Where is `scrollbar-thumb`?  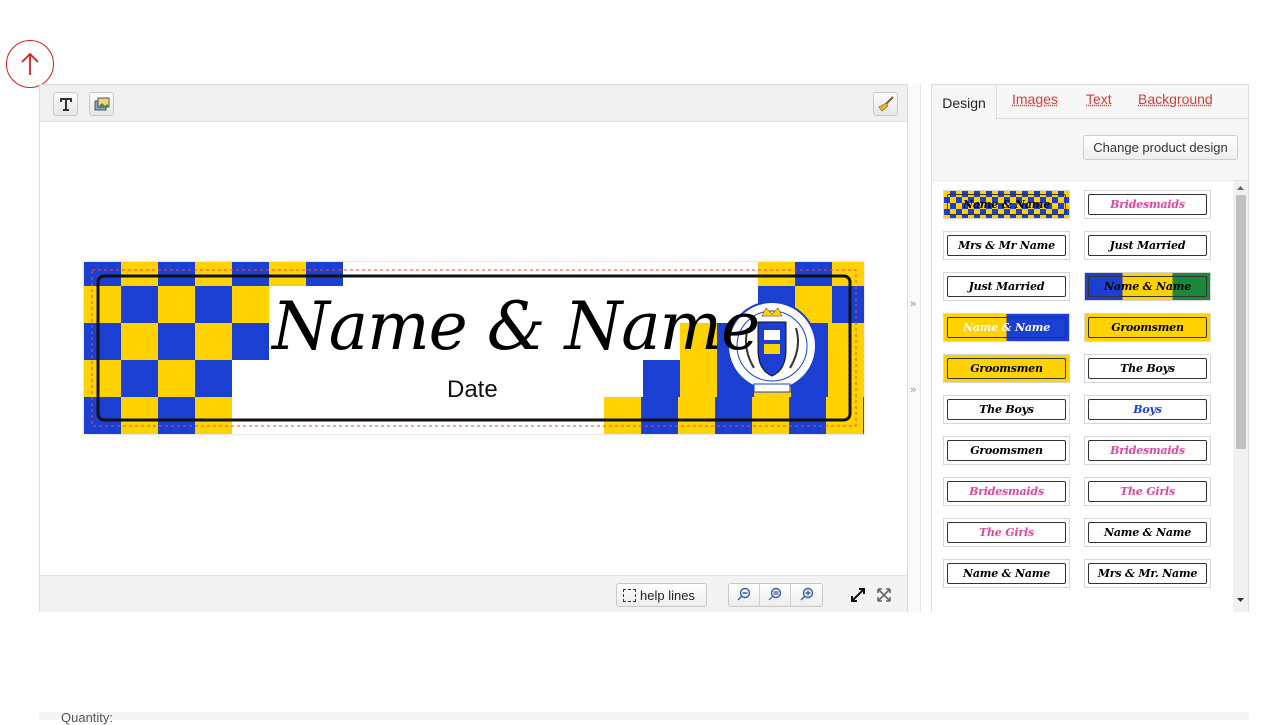 scrollbar-thumb is located at coordinates (1241, 322).